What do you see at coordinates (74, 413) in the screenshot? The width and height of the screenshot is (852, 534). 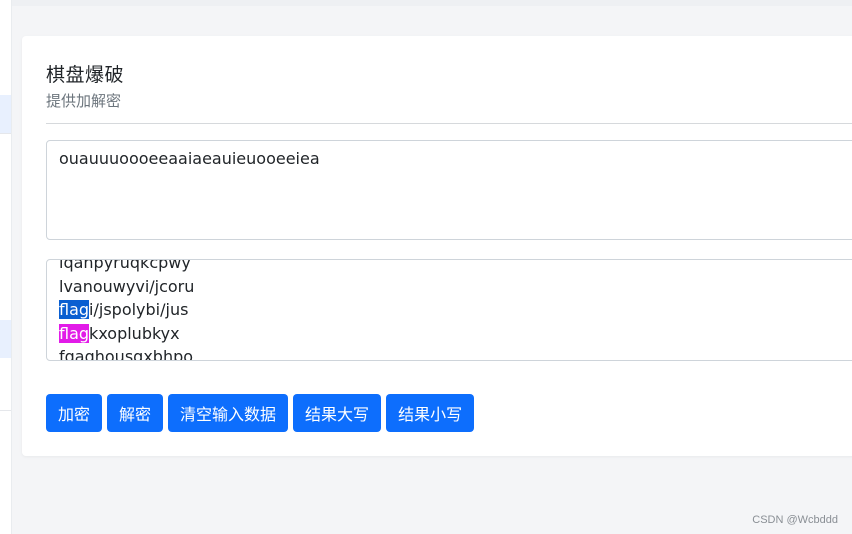 I see `encrypt-button: 加密` at bounding box center [74, 413].